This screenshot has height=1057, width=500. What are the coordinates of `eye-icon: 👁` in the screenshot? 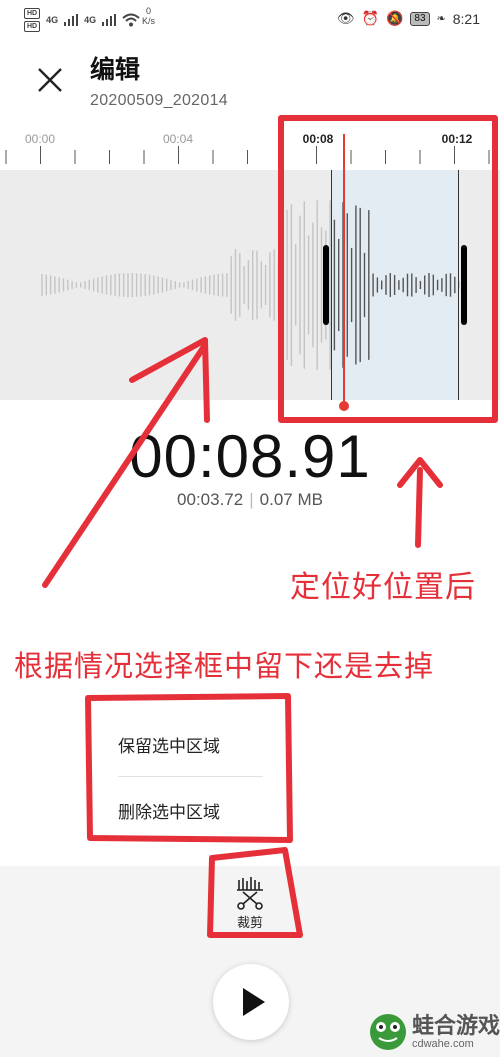 It's located at (345, 18).